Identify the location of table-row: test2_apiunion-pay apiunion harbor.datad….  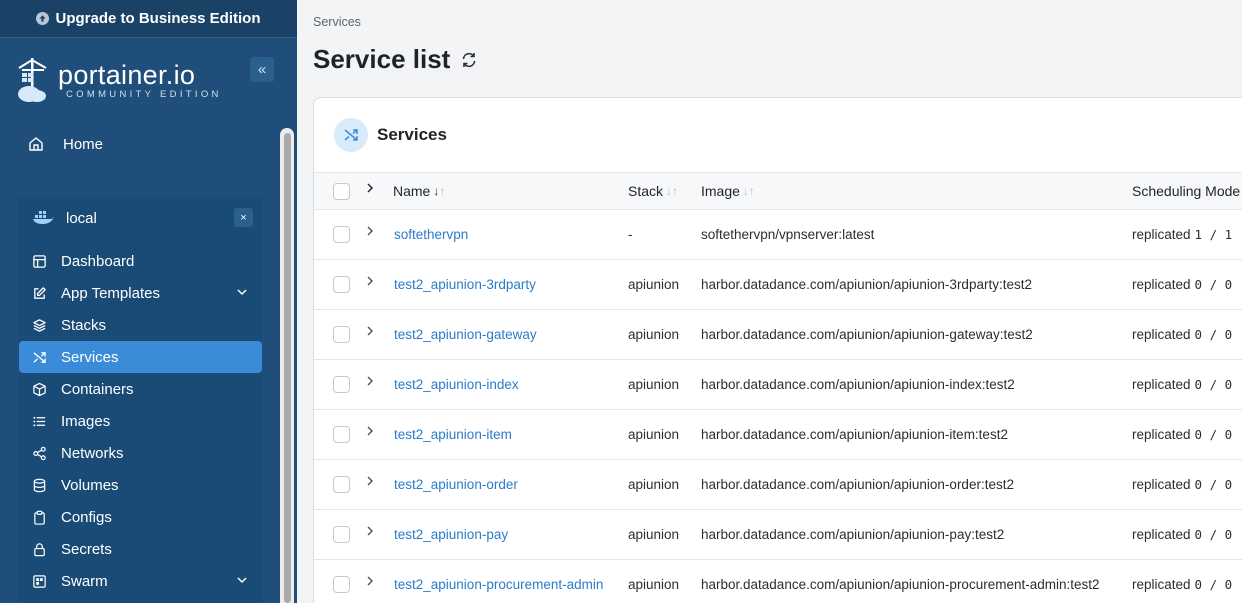
(778, 535).